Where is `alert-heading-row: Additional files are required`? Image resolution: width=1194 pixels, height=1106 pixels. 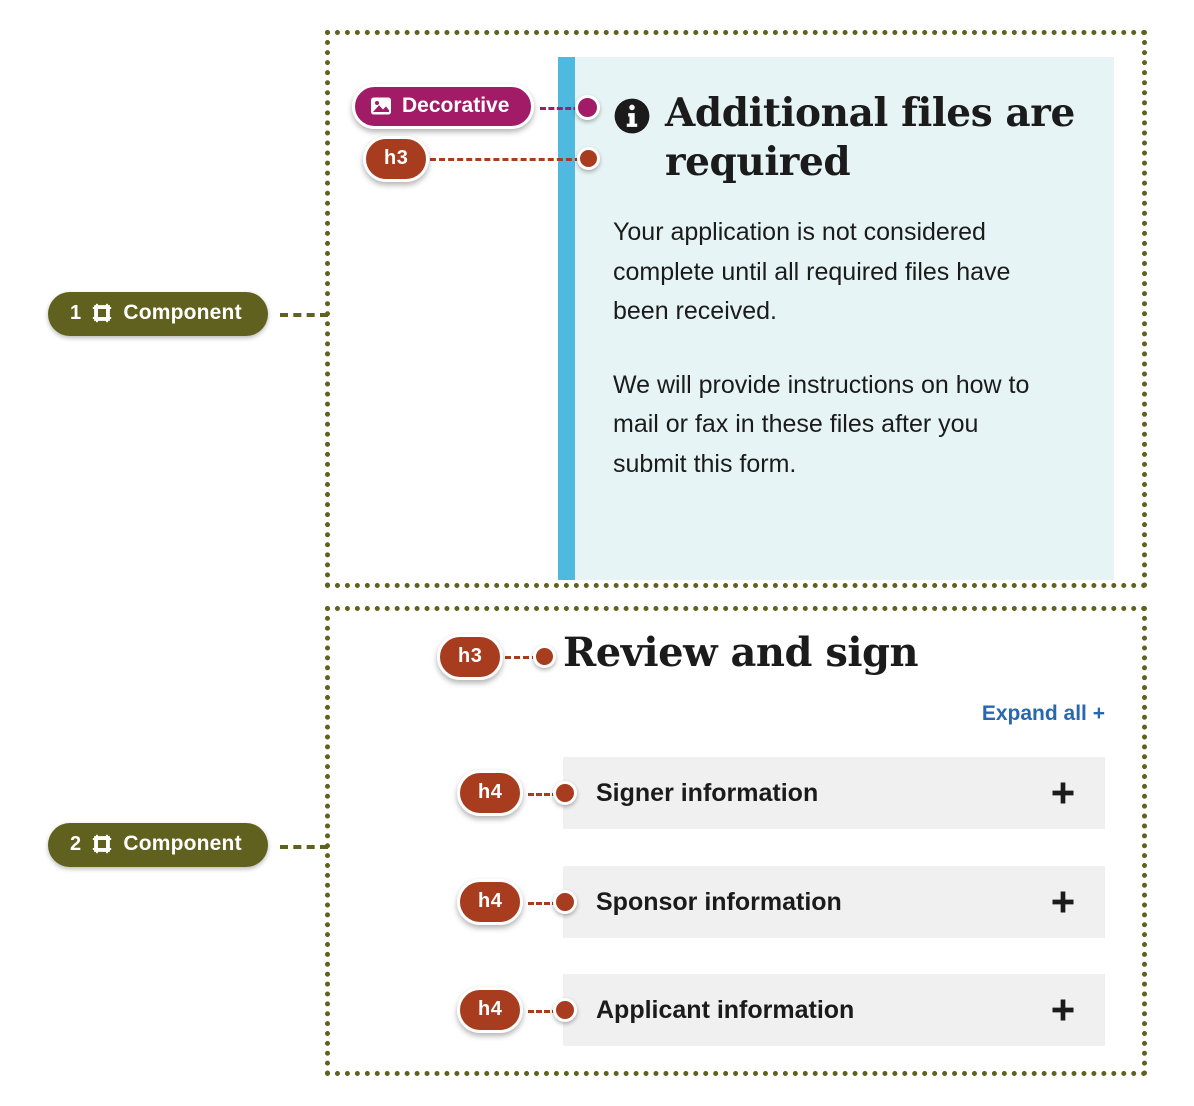 alert-heading-row: Additional files are required is located at coordinates (845, 138).